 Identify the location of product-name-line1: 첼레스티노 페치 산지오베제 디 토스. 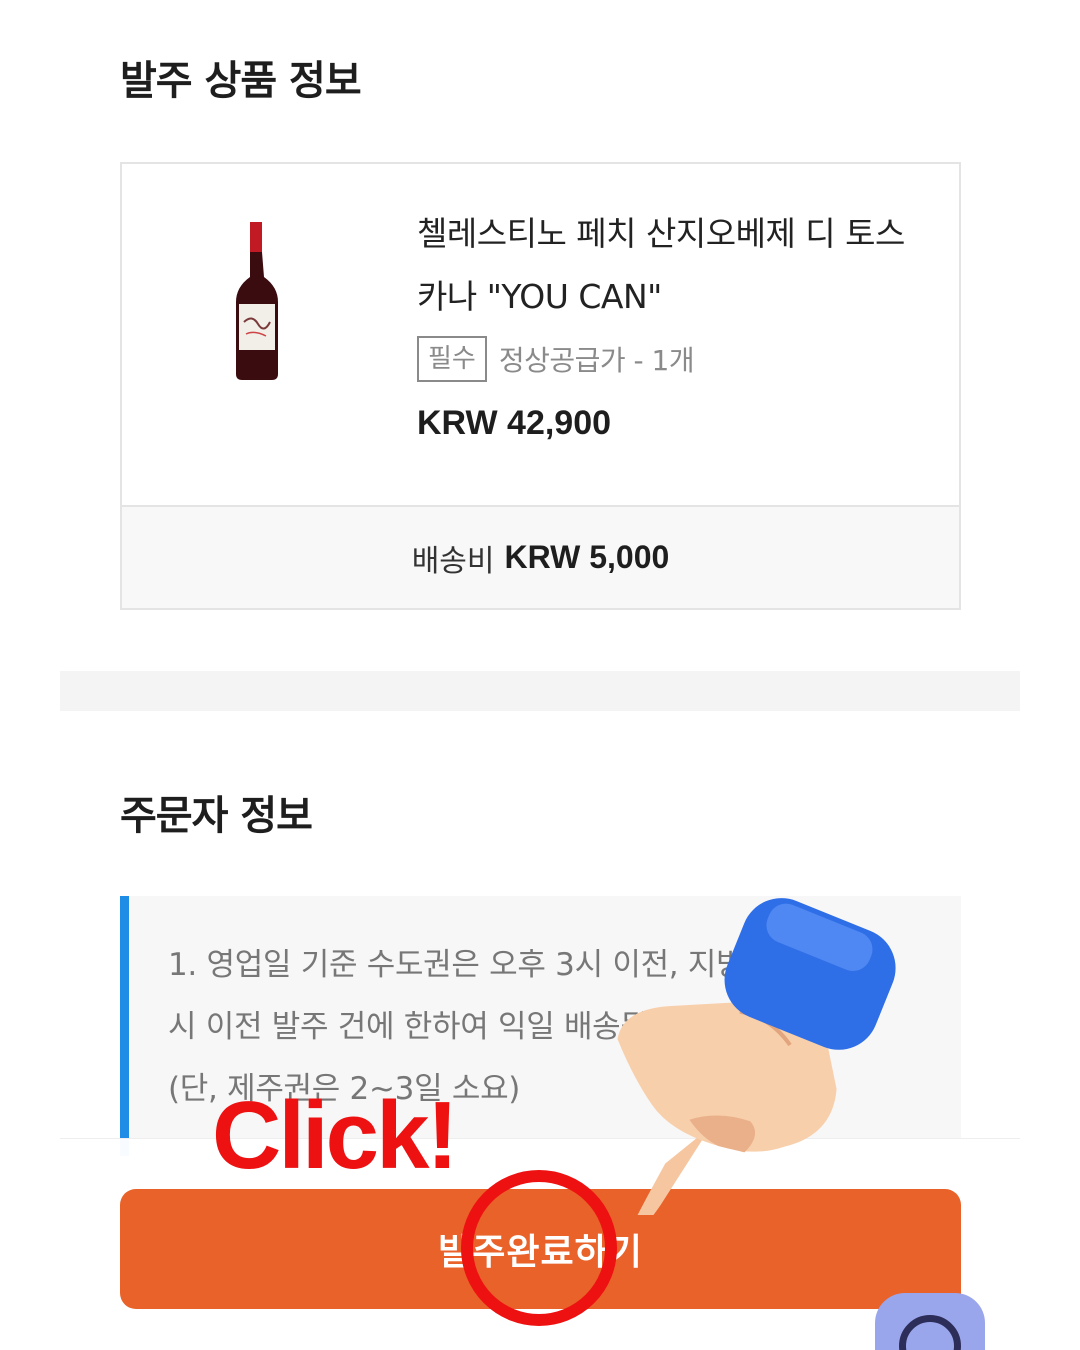
(661, 233).